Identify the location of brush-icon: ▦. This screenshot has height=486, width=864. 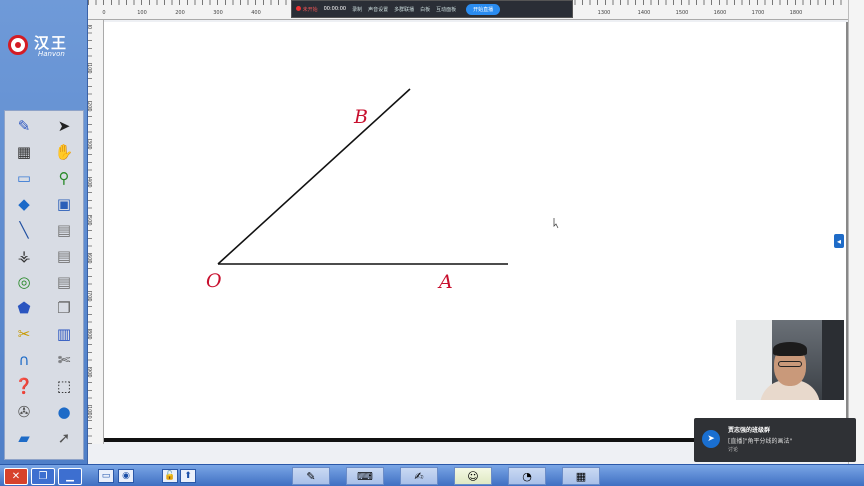
(24, 152).